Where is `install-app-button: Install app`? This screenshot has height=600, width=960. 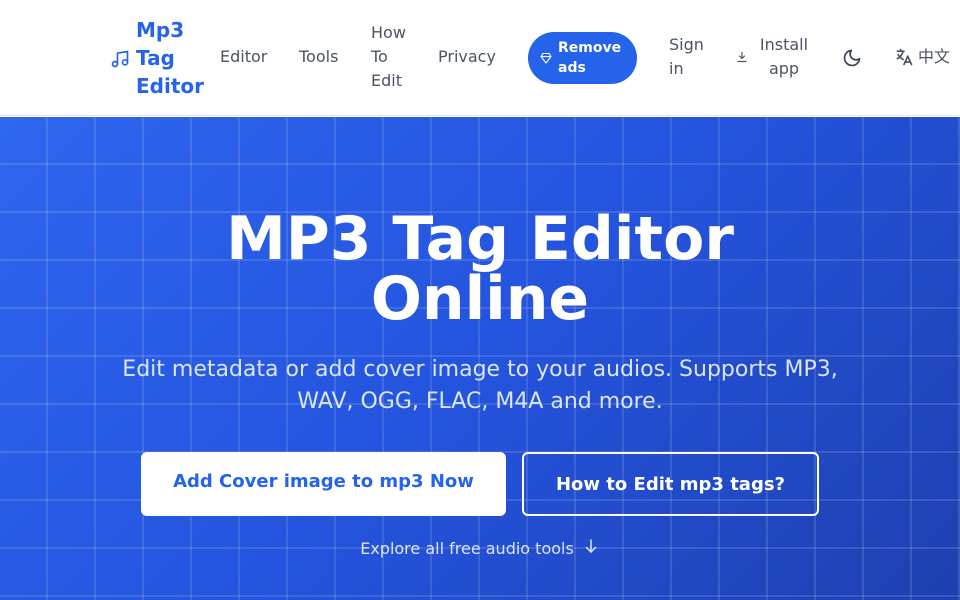 install-app-button: Install app is located at coordinates (773, 57).